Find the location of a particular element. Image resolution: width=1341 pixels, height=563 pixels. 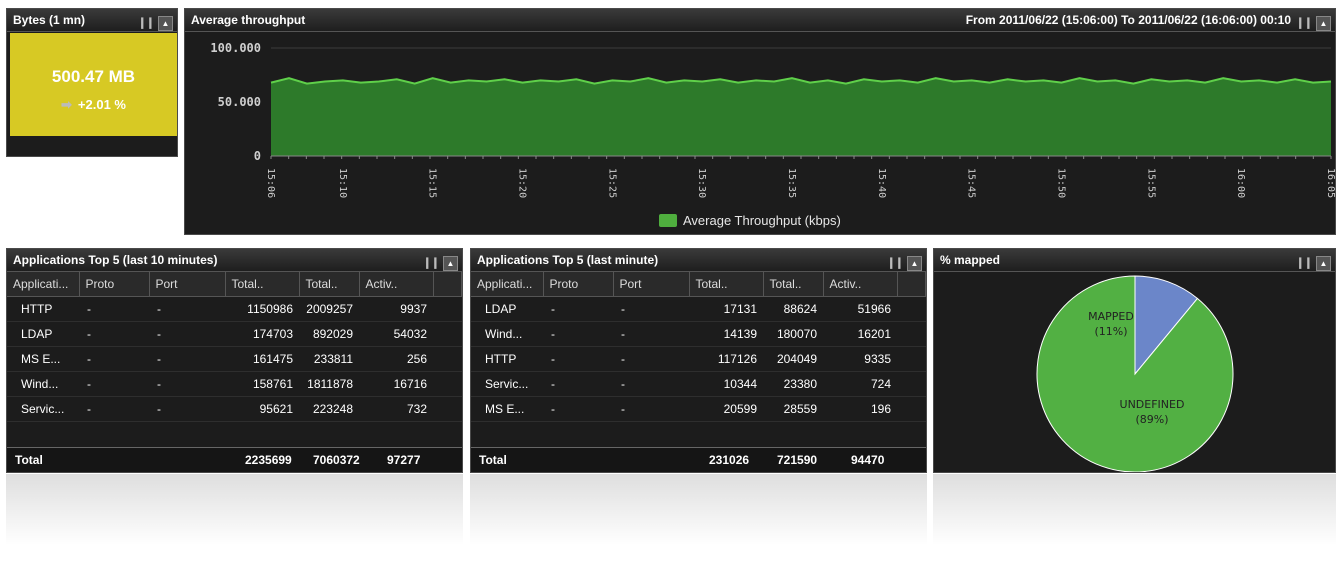

panel-header: Applications Top 5 (last minute) ❙❙ ▲ is located at coordinates (698, 260).